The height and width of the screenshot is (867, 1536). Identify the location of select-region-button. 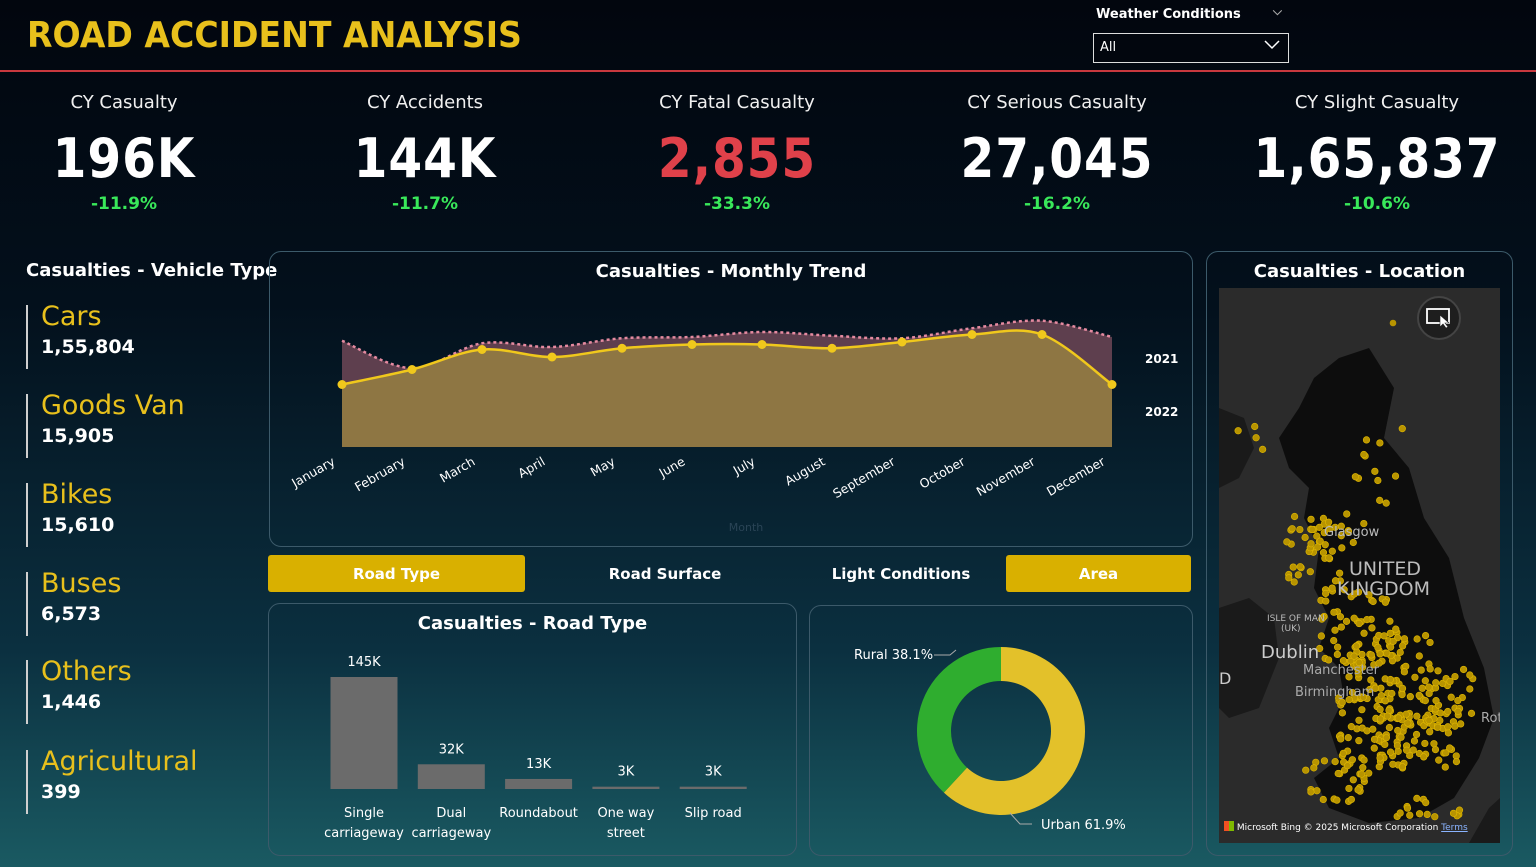
(1439, 318).